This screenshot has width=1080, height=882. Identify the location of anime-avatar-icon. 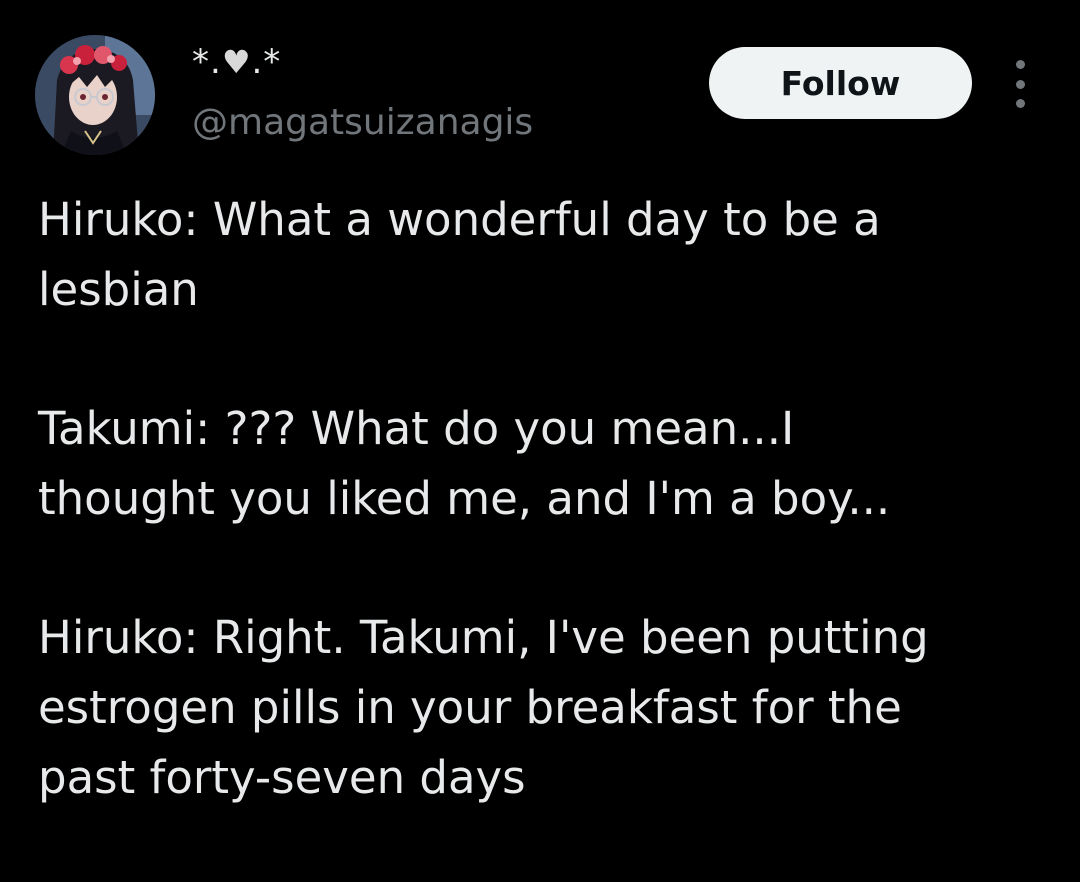
(95, 95).